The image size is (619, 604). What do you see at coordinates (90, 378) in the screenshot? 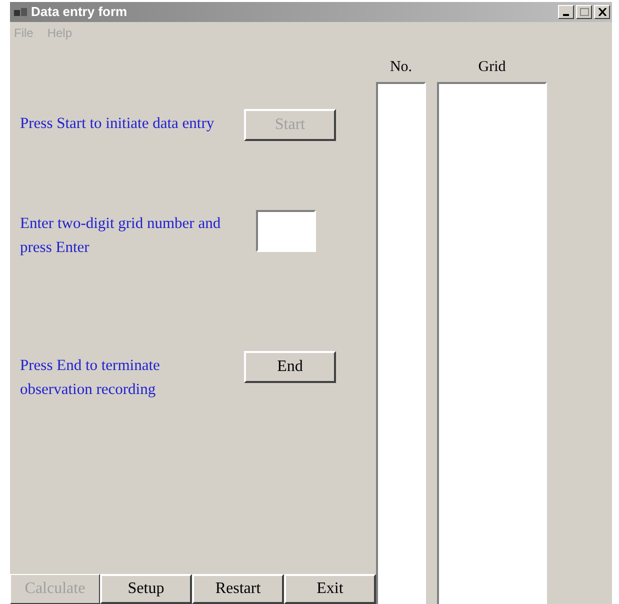
I see `instruction-text: Press End to terminate observation recording` at bounding box center [90, 378].